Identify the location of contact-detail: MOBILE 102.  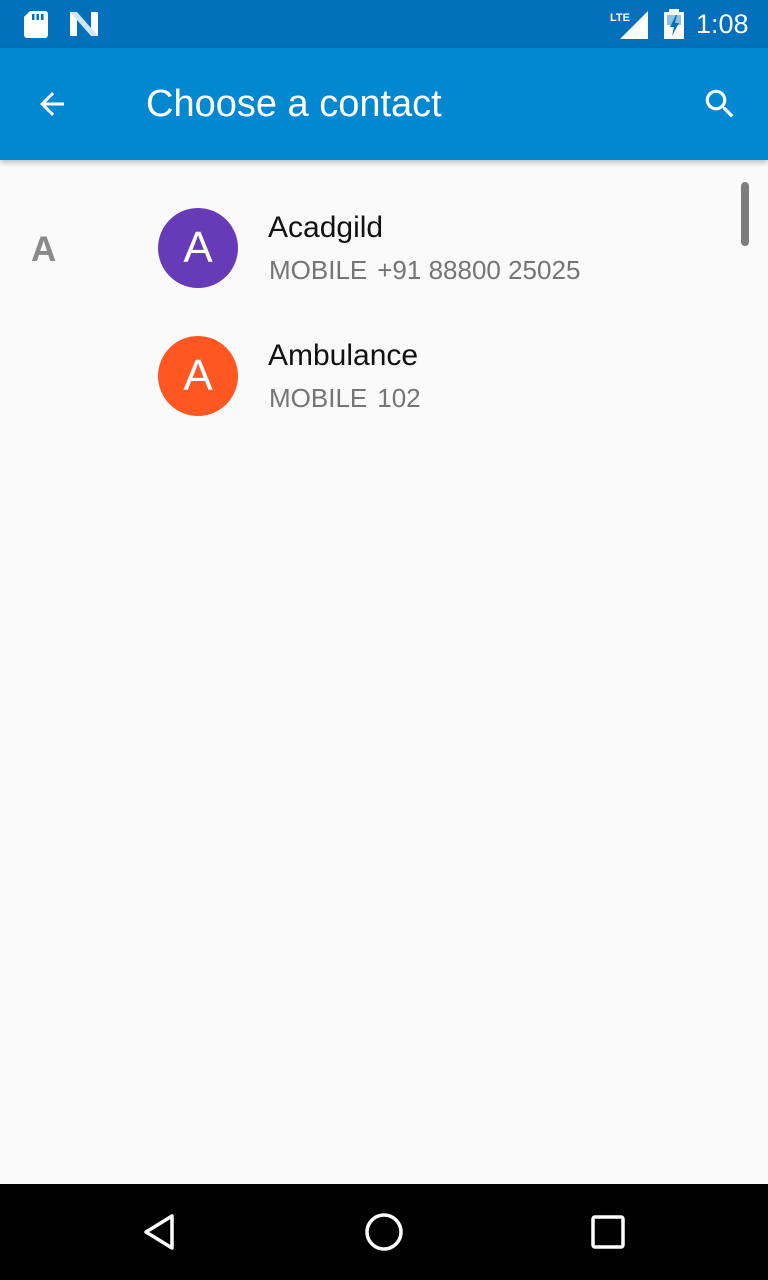
(345, 398).